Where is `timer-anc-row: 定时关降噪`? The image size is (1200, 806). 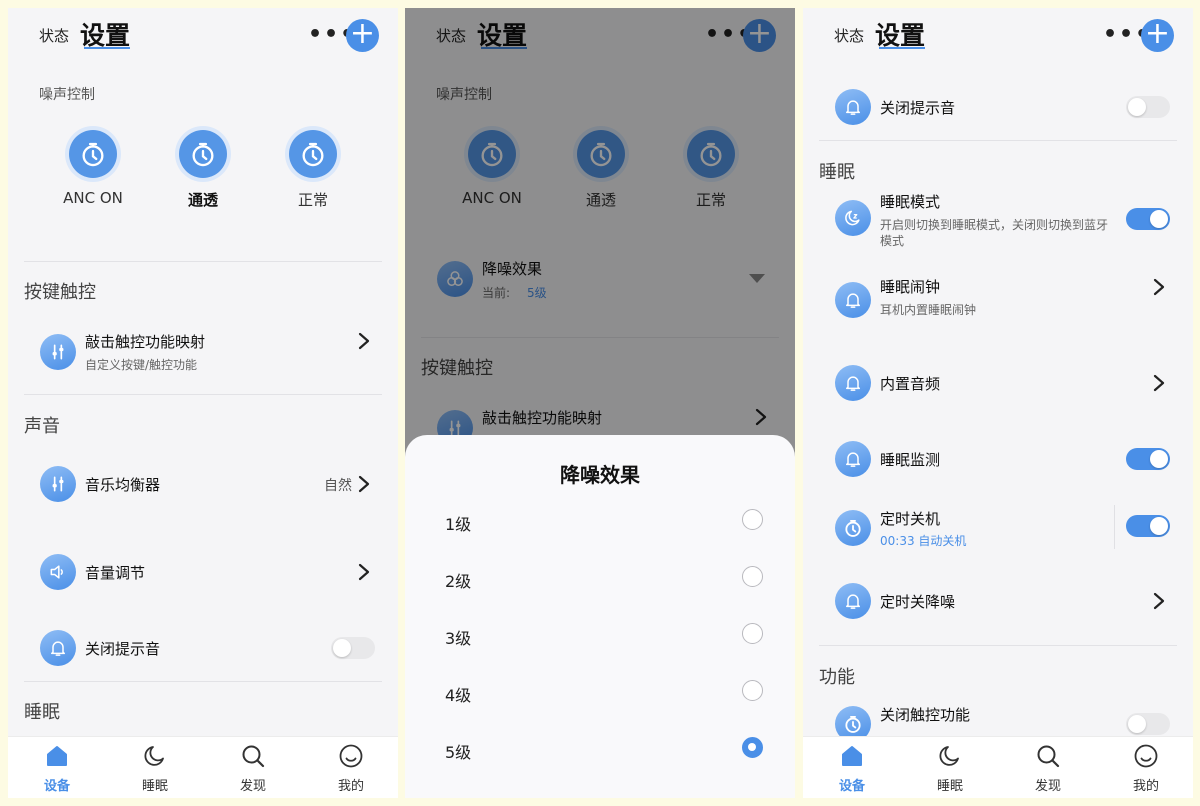 timer-anc-row: 定时关降噪 is located at coordinates (998, 601).